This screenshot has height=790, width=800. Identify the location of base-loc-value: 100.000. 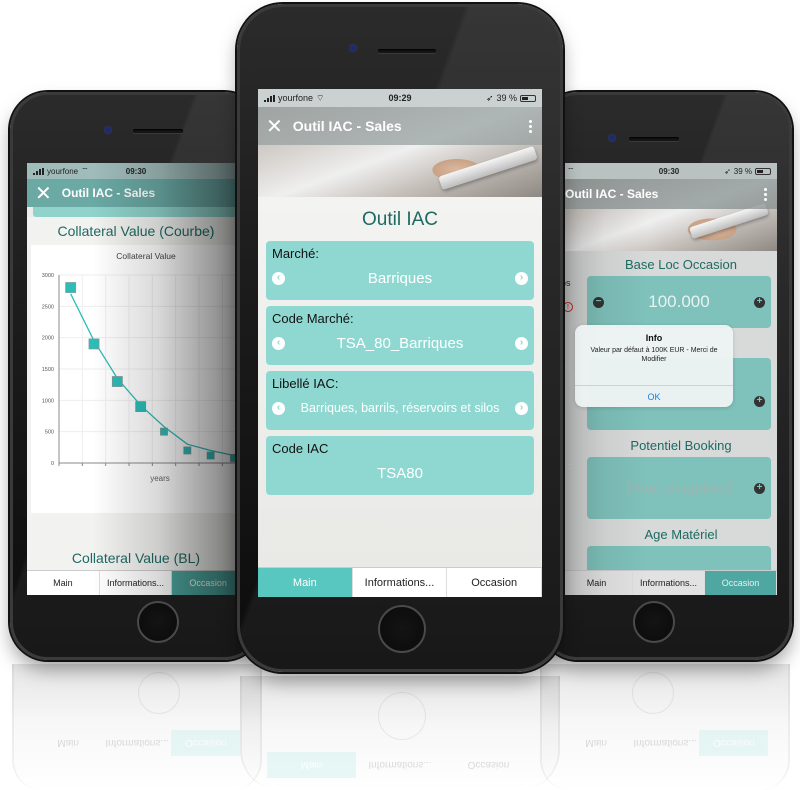
(679, 302).